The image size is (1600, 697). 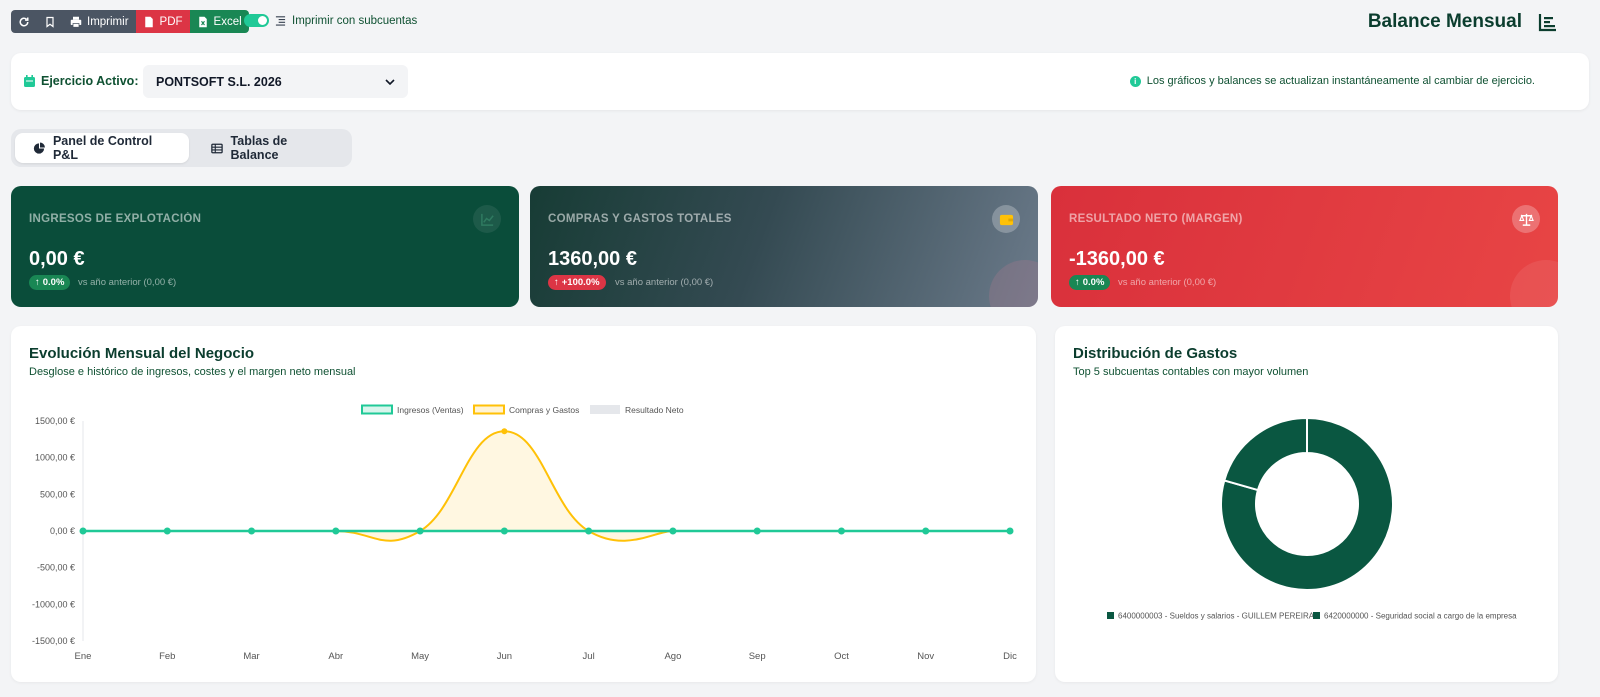 I want to click on y-tick-label: -1000,00 €, so click(x=53, y=604).